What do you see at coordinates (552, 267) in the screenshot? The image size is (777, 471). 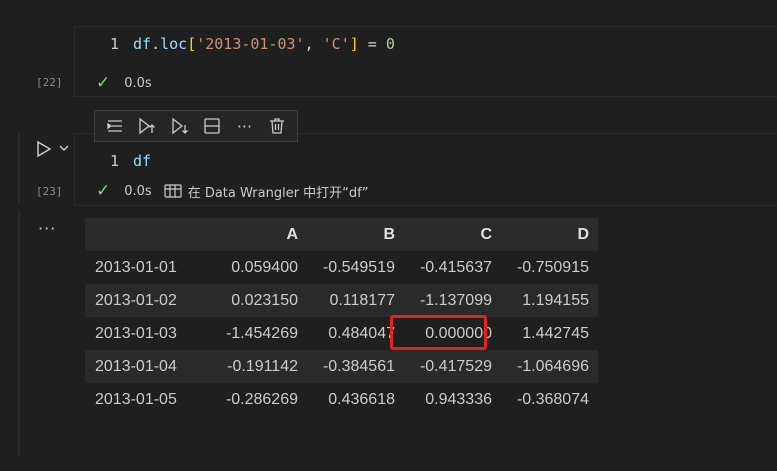 I see `table-cell: -0.750915` at bounding box center [552, 267].